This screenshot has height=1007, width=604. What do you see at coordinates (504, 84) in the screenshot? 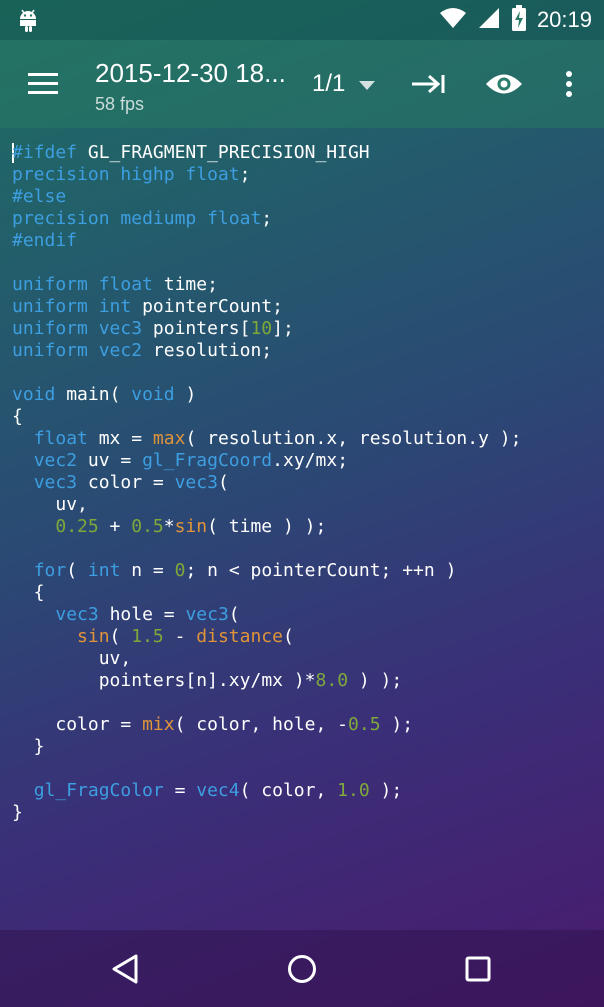
I see `eye-icon` at bounding box center [504, 84].